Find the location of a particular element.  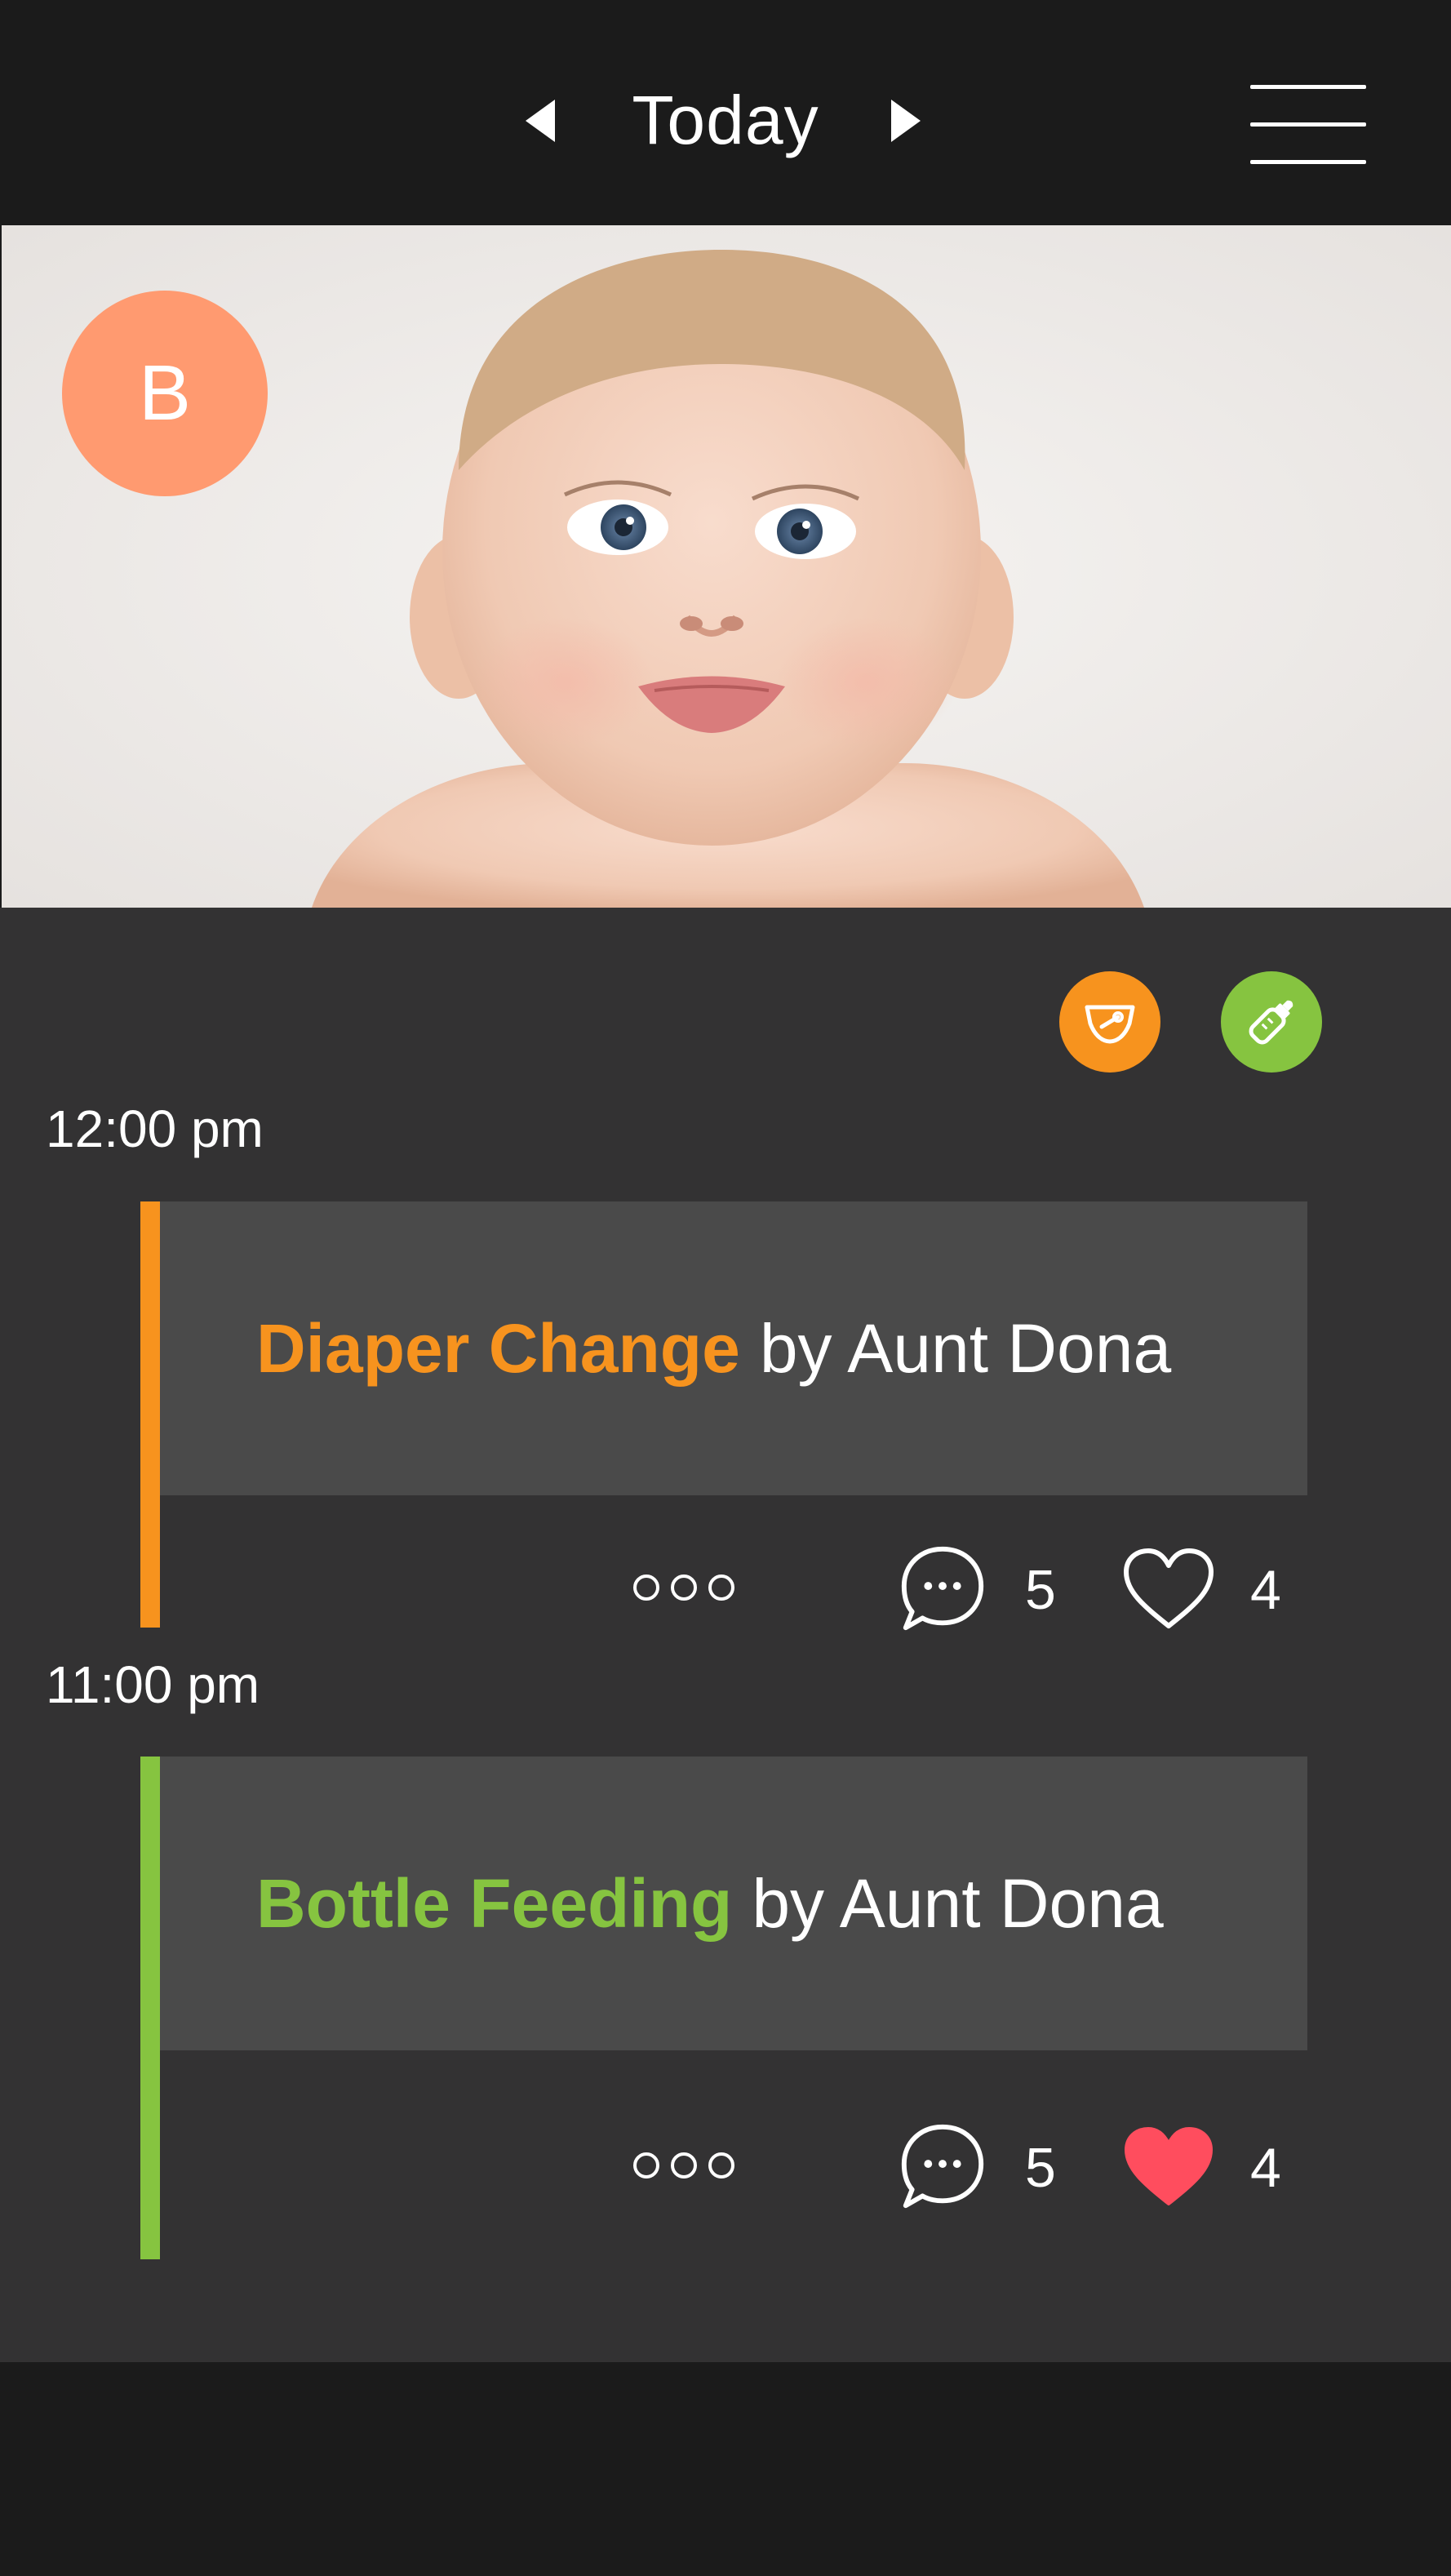

top-bar: Today is located at coordinates (725, 112).